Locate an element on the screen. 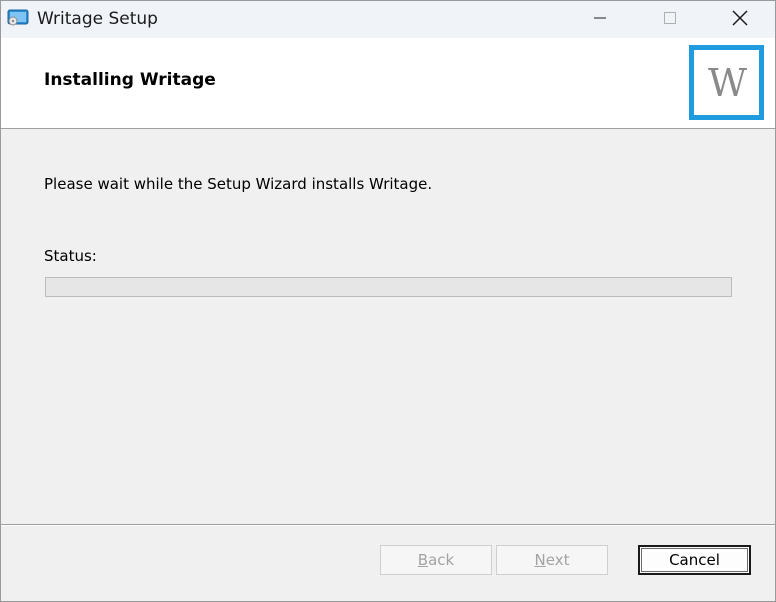  window-title: Writage Setup is located at coordinates (97, 19).